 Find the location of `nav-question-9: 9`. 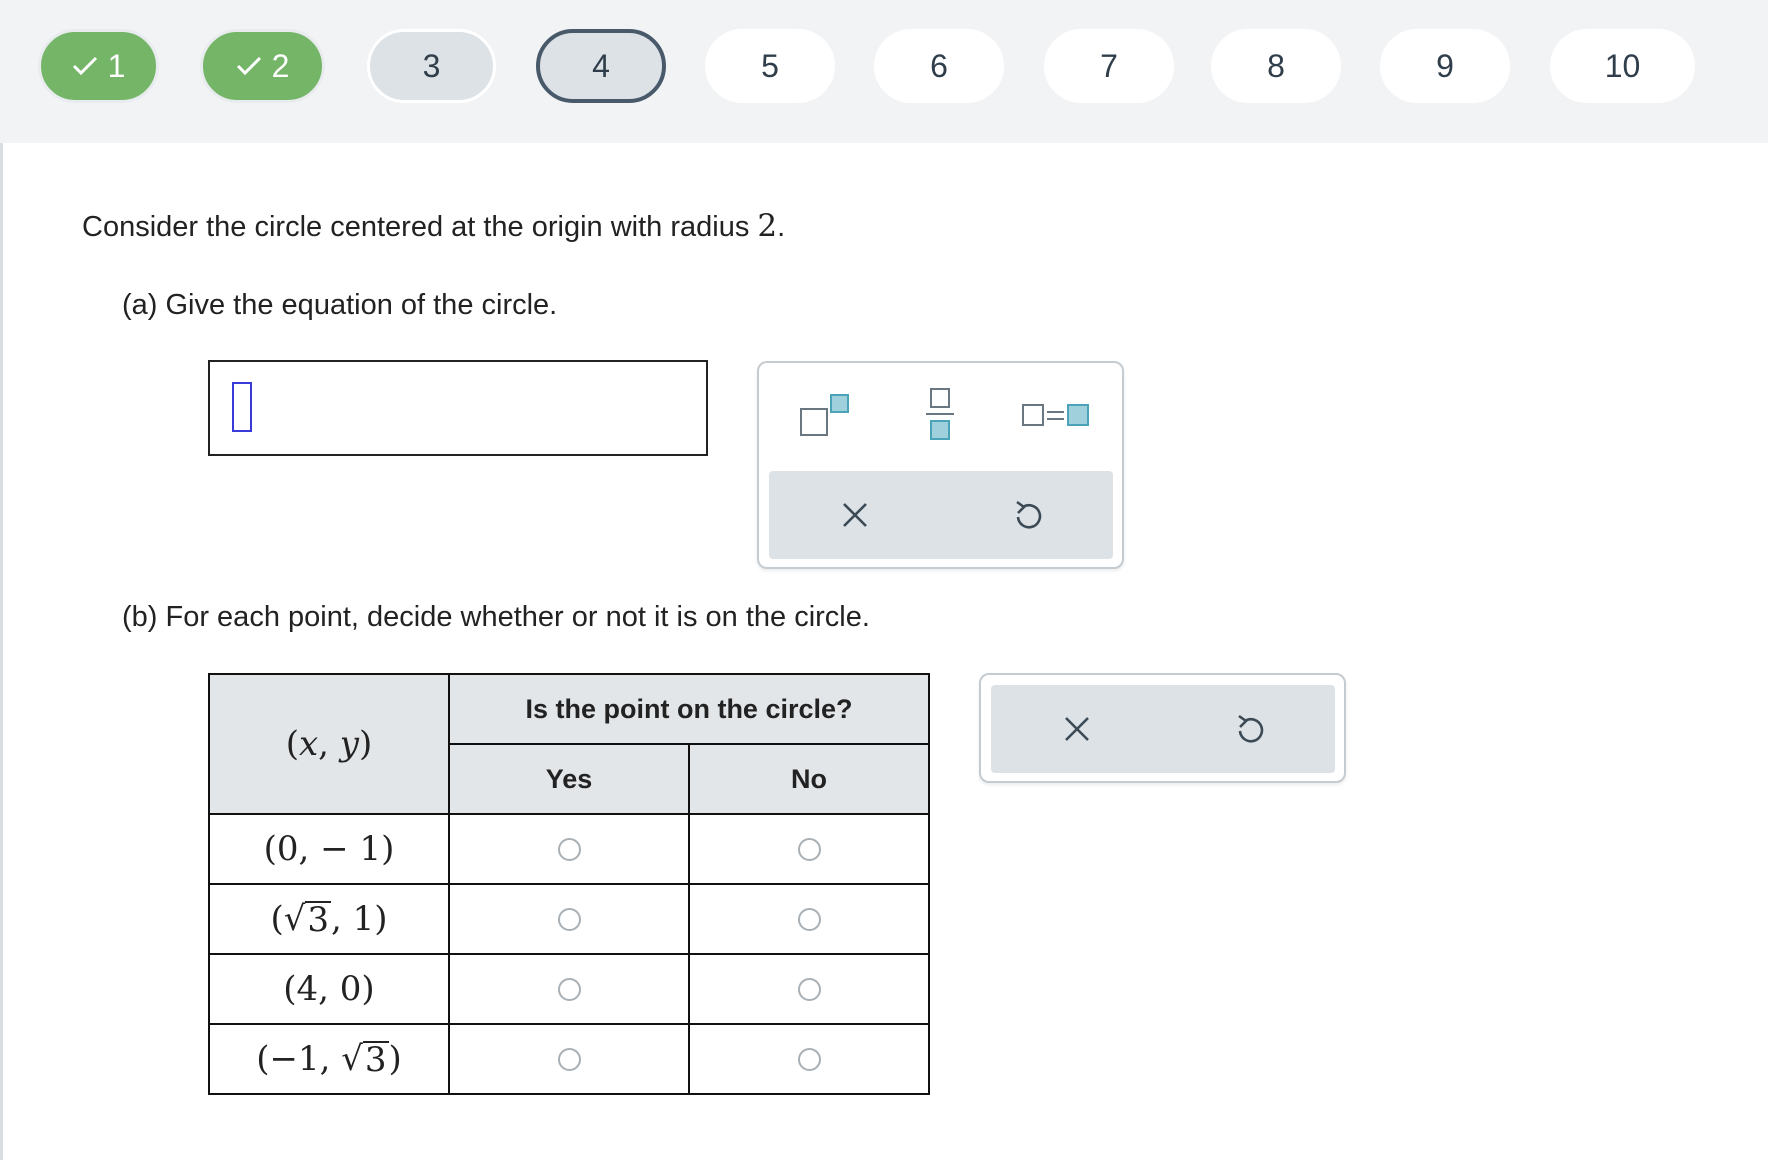

nav-question-9: 9 is located at coordinates (1445, 66).